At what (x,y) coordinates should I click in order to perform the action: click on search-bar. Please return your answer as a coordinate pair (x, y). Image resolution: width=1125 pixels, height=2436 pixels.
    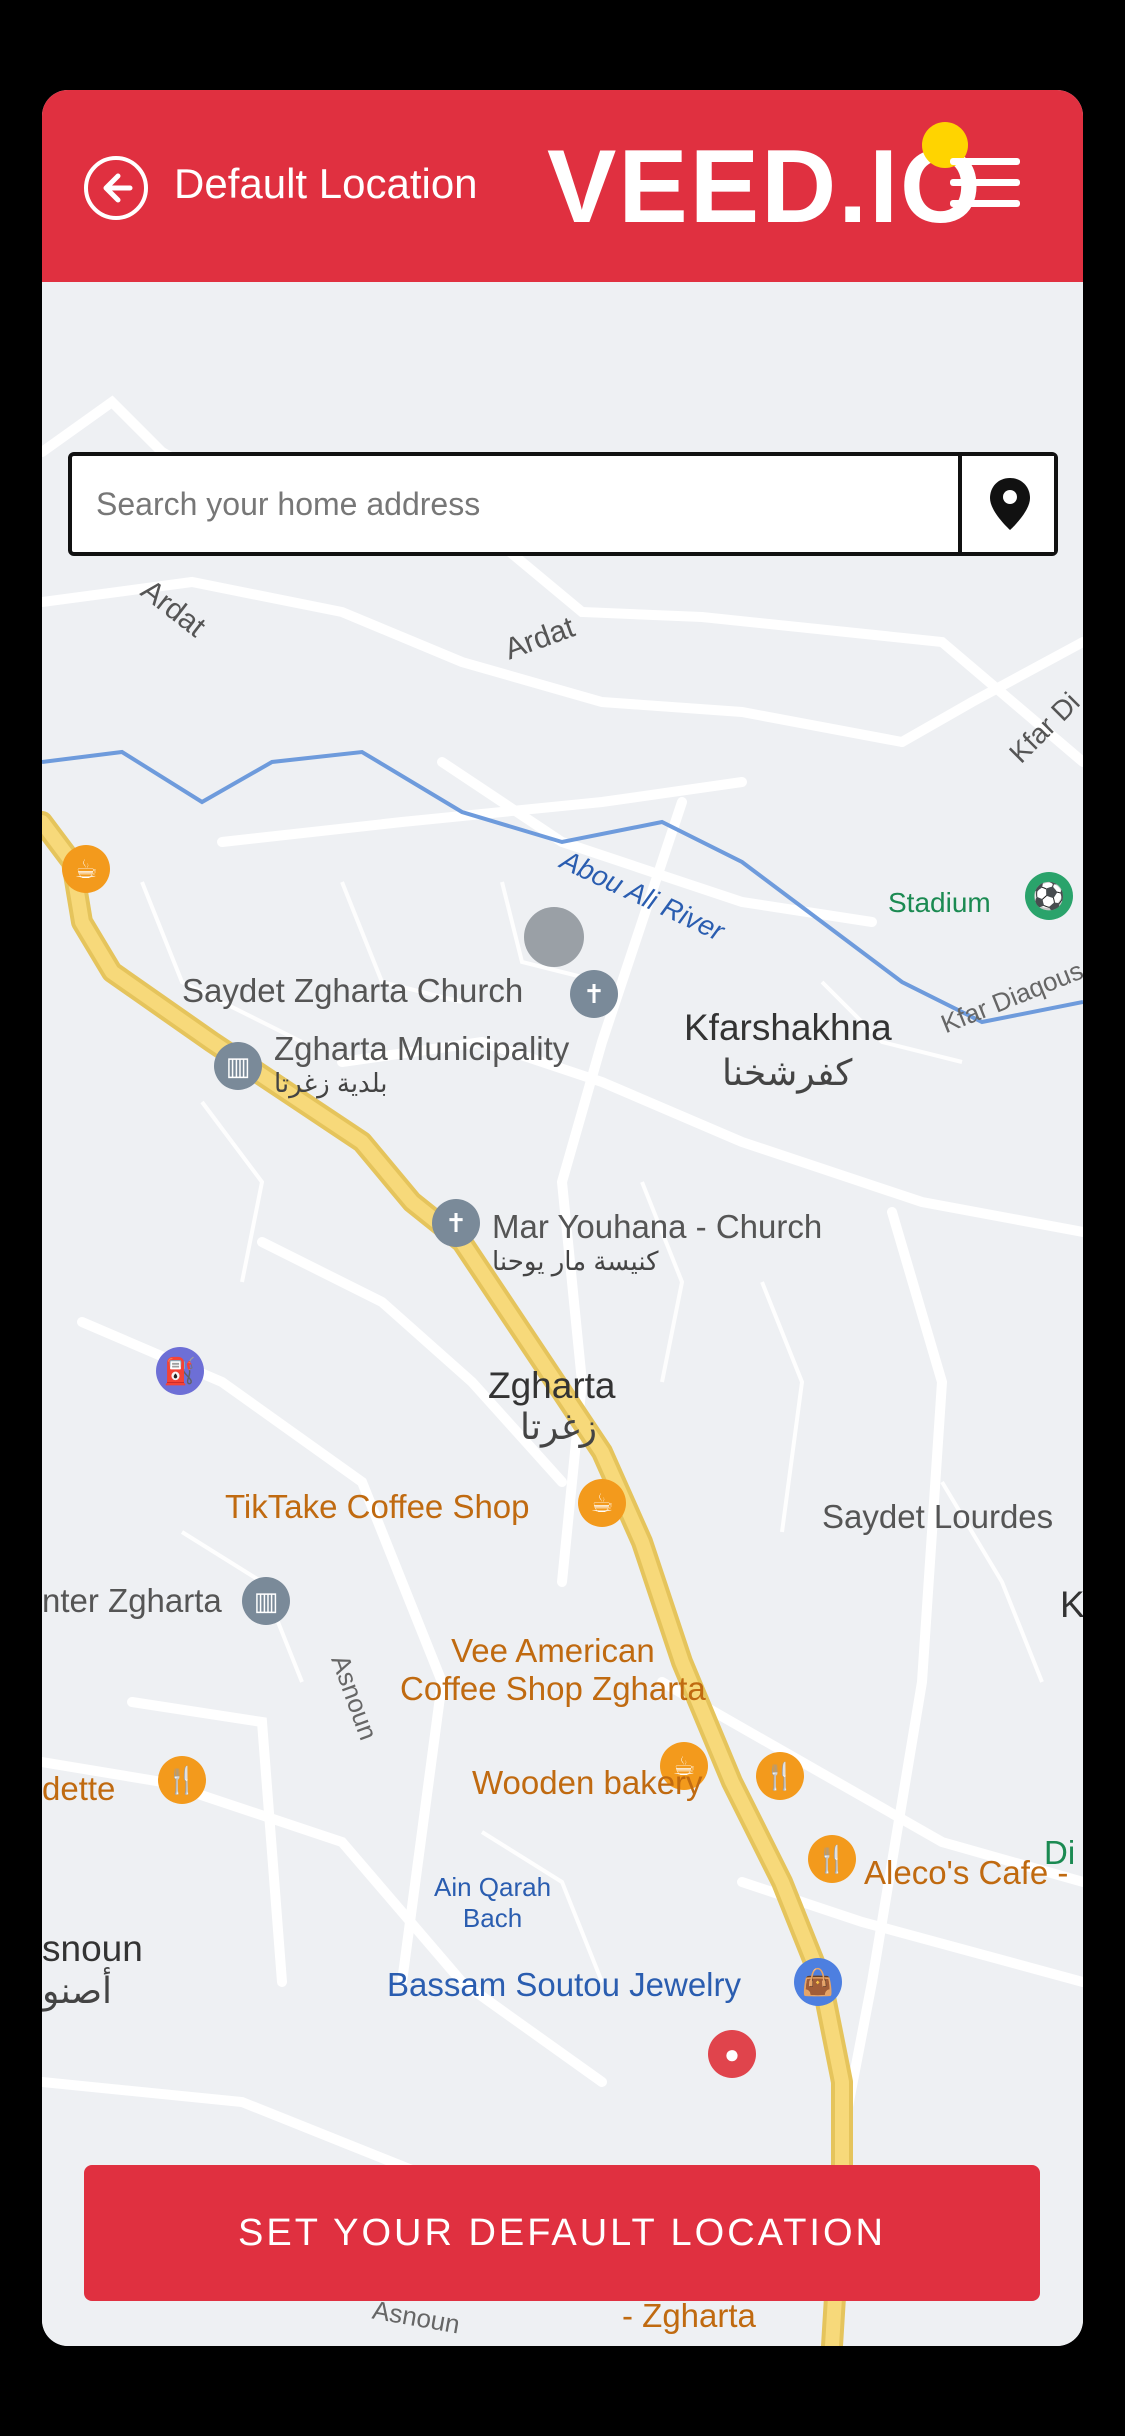
    Looking at the image, I should click on (563, 504).